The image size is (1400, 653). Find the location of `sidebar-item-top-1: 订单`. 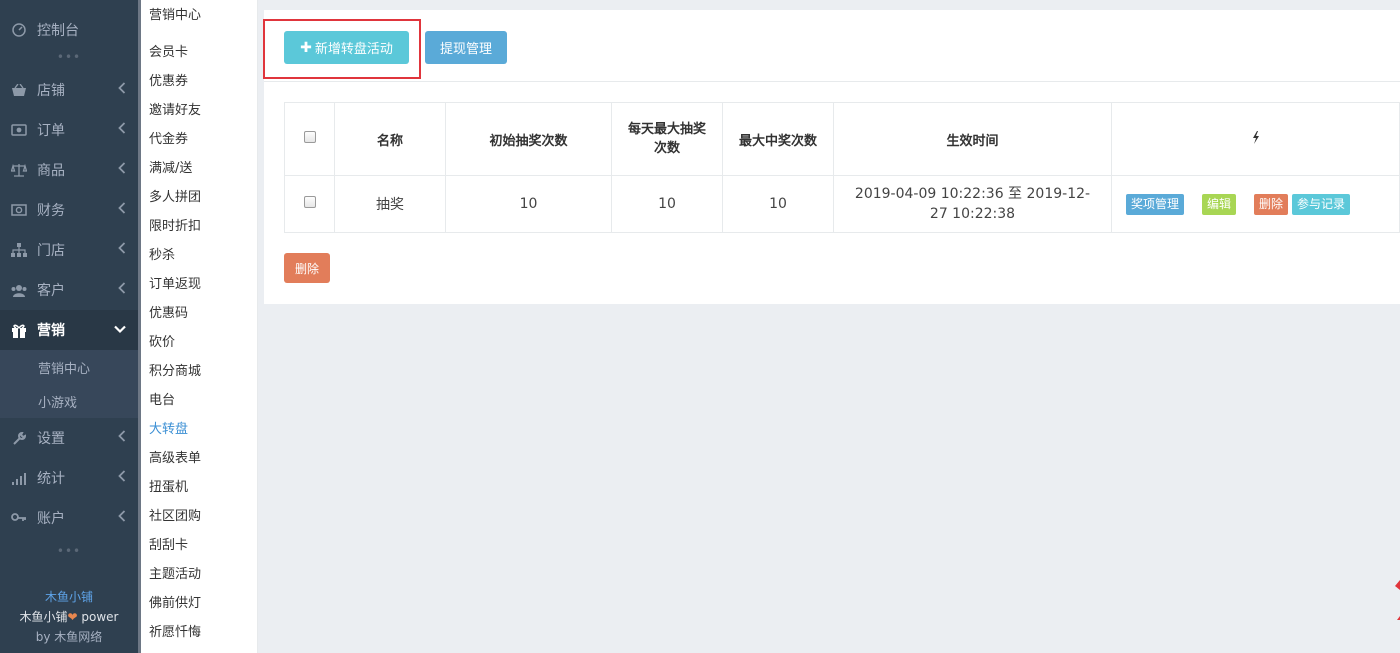

sidebar-item-top-1: 订单 is located at coordinates (69, 130).